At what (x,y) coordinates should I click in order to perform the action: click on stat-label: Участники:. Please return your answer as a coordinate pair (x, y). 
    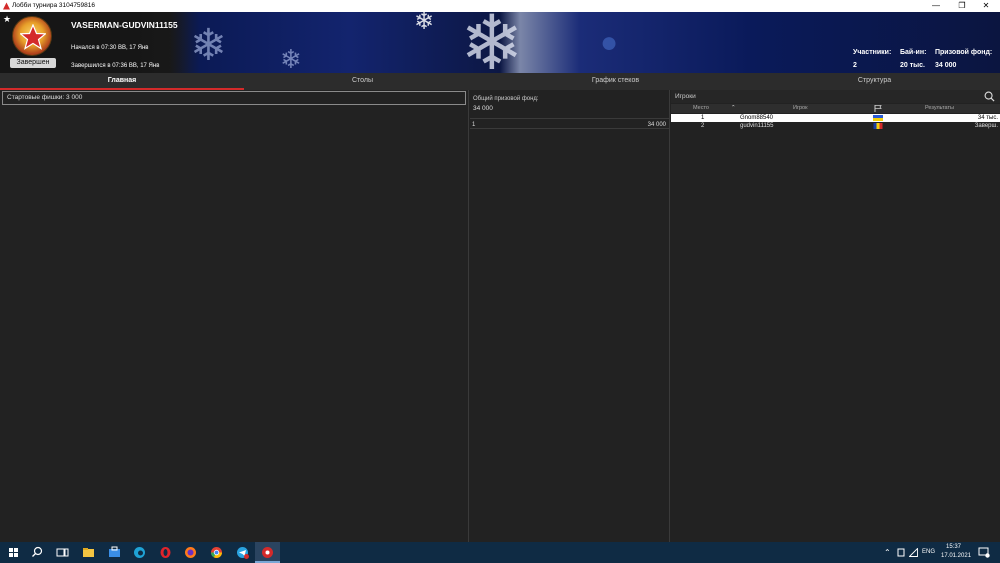
    Looking at the image, I should click on (872, 52).